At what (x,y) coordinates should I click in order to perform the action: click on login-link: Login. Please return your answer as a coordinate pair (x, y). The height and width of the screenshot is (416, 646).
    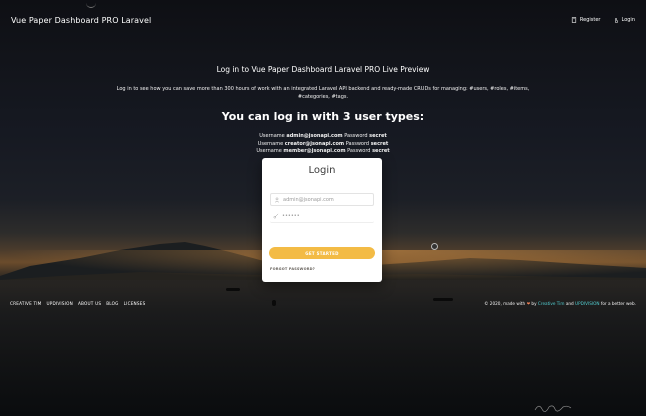
    Looking at the image, I should click on (624, 20).